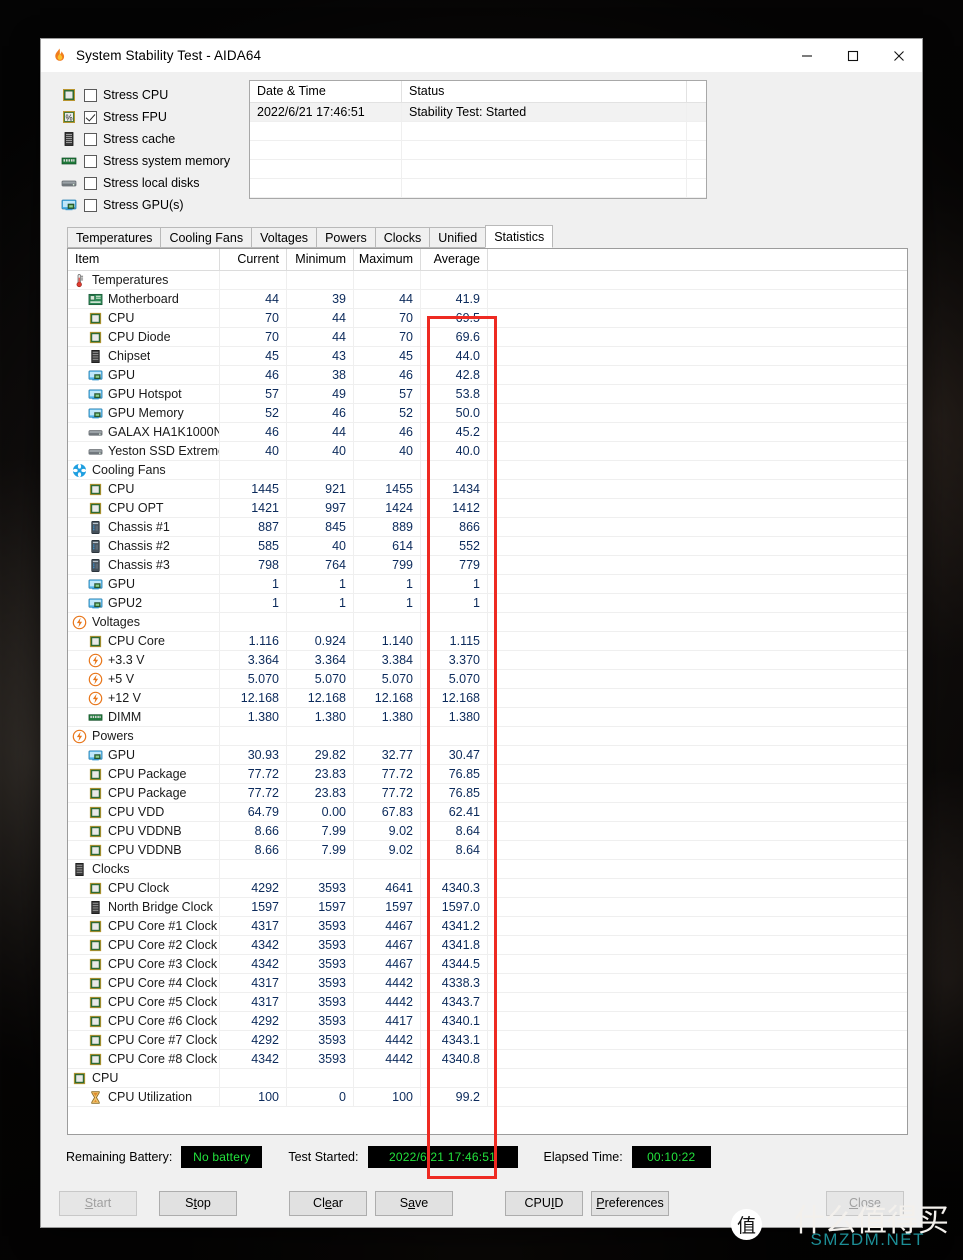  Describe the element at coordinates (114, 237) in the screenshot. I see `tab-temperatures: Temperatures` at that location.